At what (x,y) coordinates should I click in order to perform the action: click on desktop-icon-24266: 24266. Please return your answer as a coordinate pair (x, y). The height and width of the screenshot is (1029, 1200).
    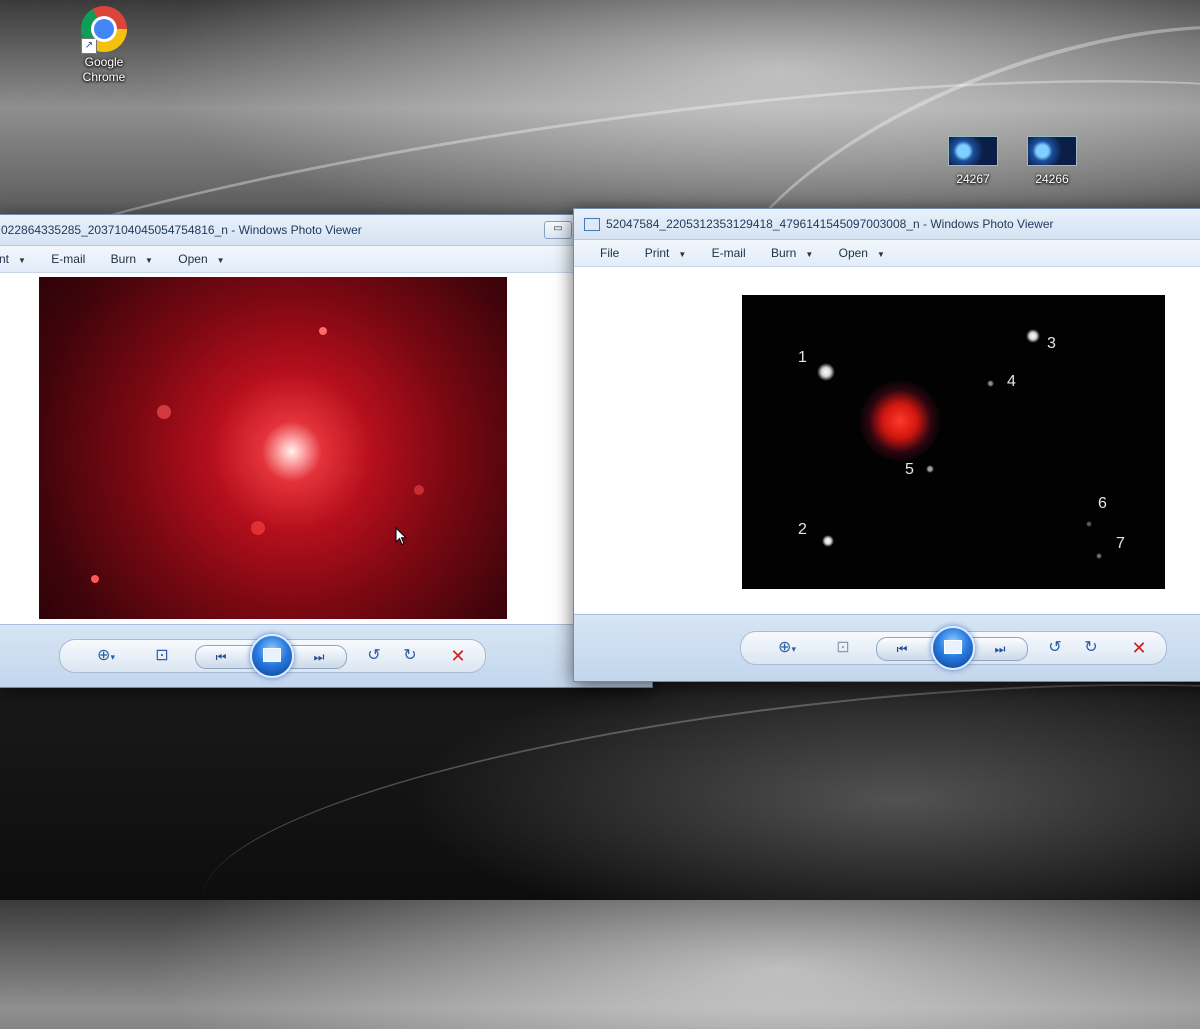
    Looking at the image, I should click on (1052, 161).